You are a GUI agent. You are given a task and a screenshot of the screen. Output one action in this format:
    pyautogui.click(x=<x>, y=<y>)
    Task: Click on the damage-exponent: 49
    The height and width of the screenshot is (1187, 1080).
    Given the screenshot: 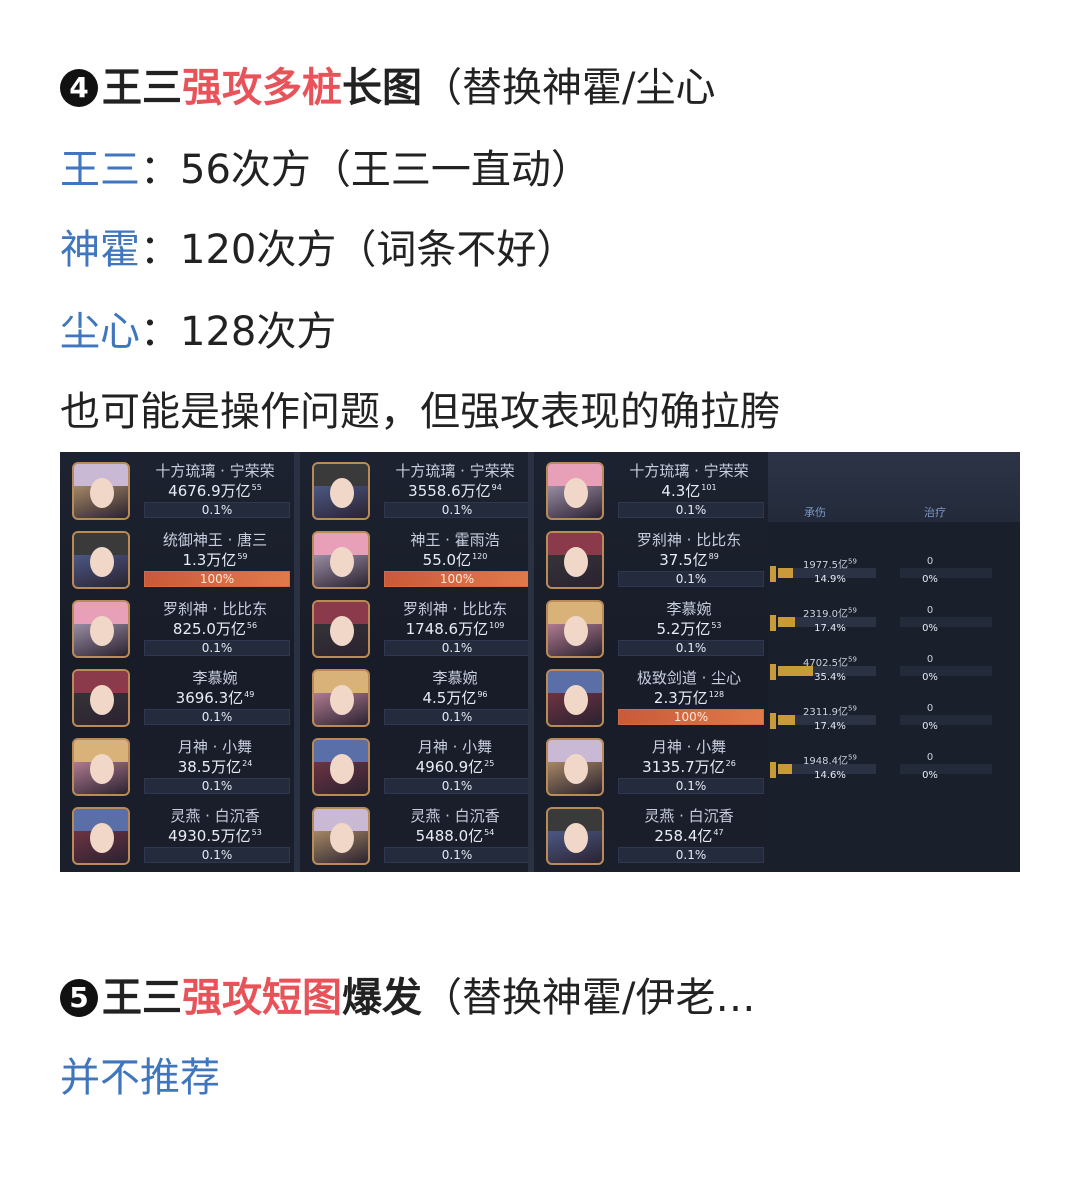 What is the action you would take?
    pyautogui.click(x=249, y=694)
    